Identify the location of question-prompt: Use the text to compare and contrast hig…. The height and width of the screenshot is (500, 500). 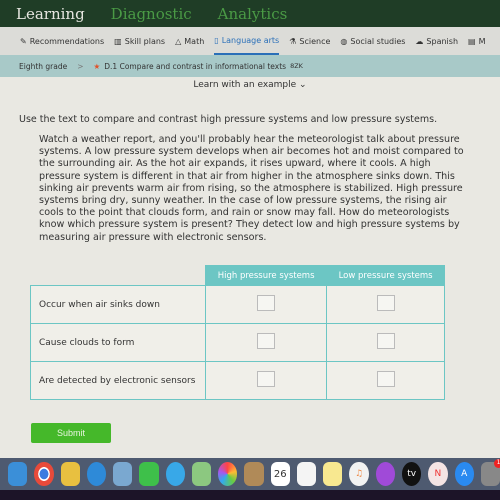
(228, 119).